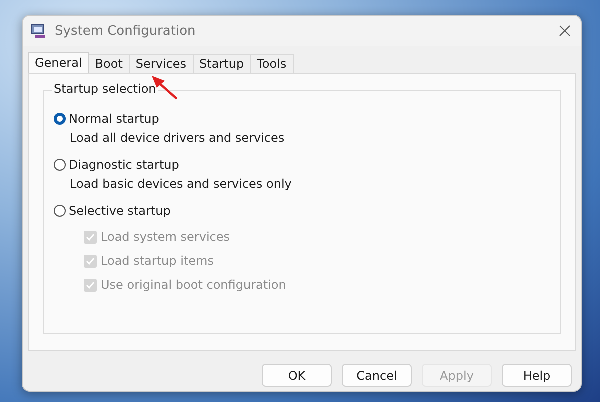 Image resolution: width=600 pixels, height=402 pixels. What do you see at coordinates (297, 375) in the screenshot?
I see `dialog-button: OK` at bounding box center [297, 375].